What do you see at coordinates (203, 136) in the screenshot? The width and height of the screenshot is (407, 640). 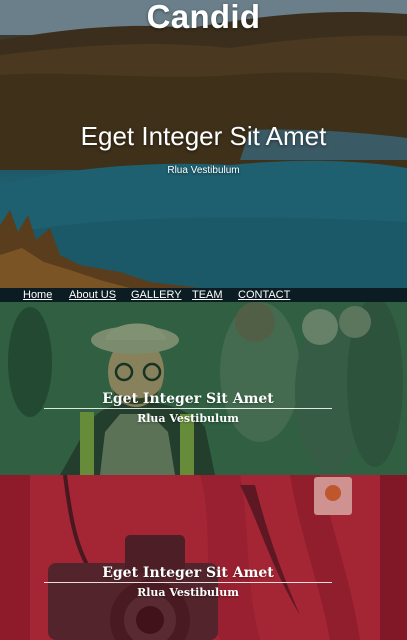 I see `hero-title: Eget Integer Sit Amet` at bounding box center [203, 136].